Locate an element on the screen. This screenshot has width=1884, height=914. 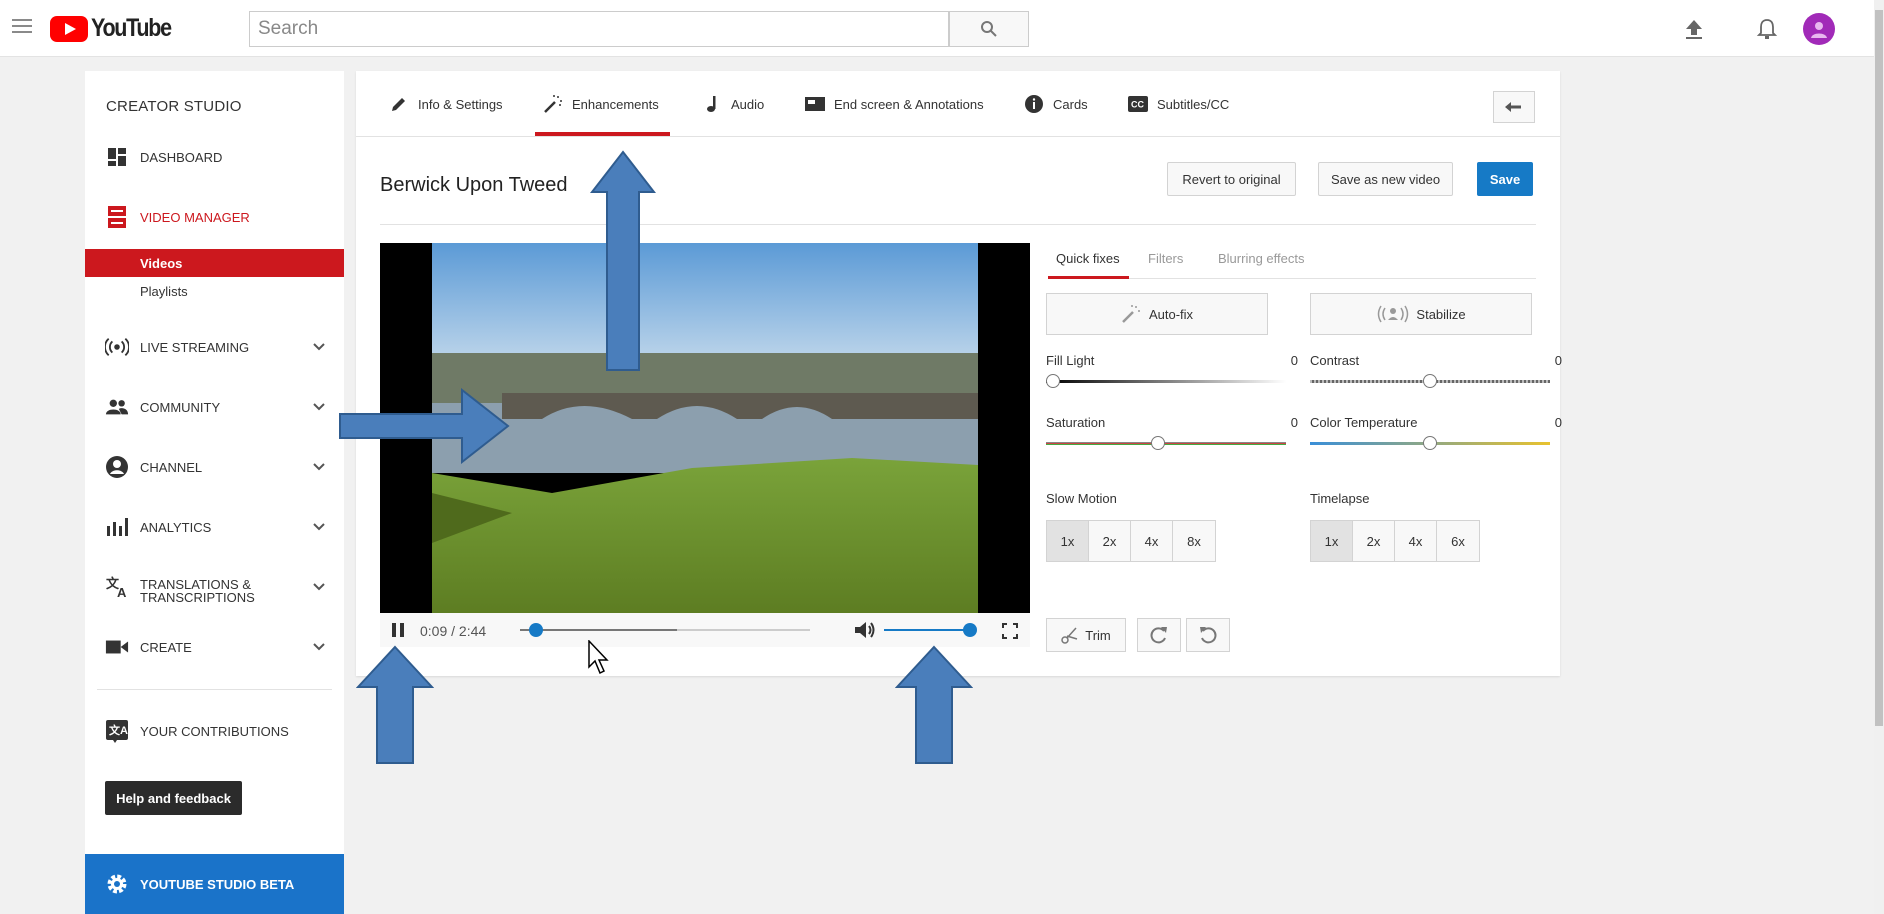
end-screen-icon is located at coordinates (815, 104).